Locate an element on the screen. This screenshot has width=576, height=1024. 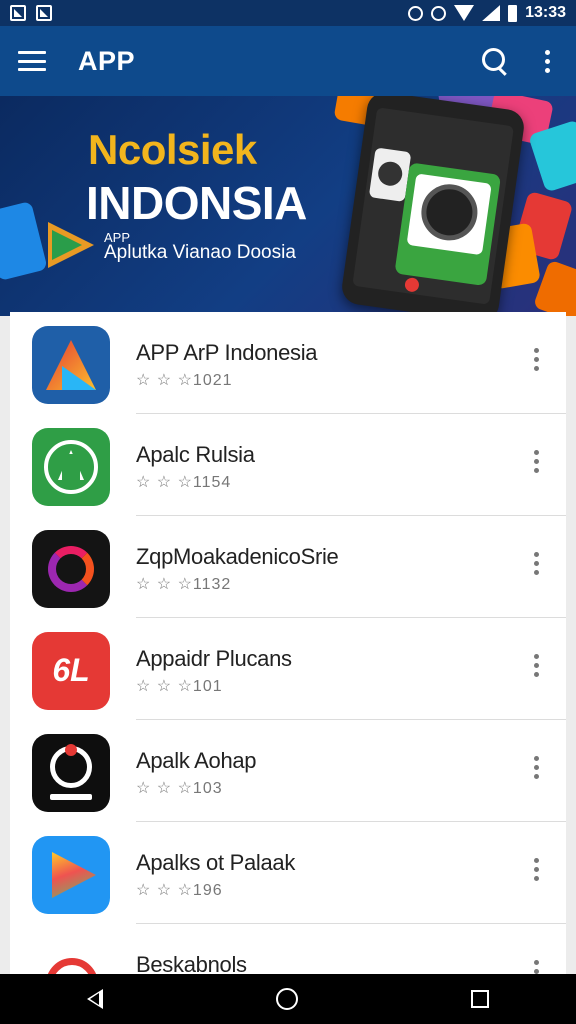
battery-icon is located at coordinates (513, 13).